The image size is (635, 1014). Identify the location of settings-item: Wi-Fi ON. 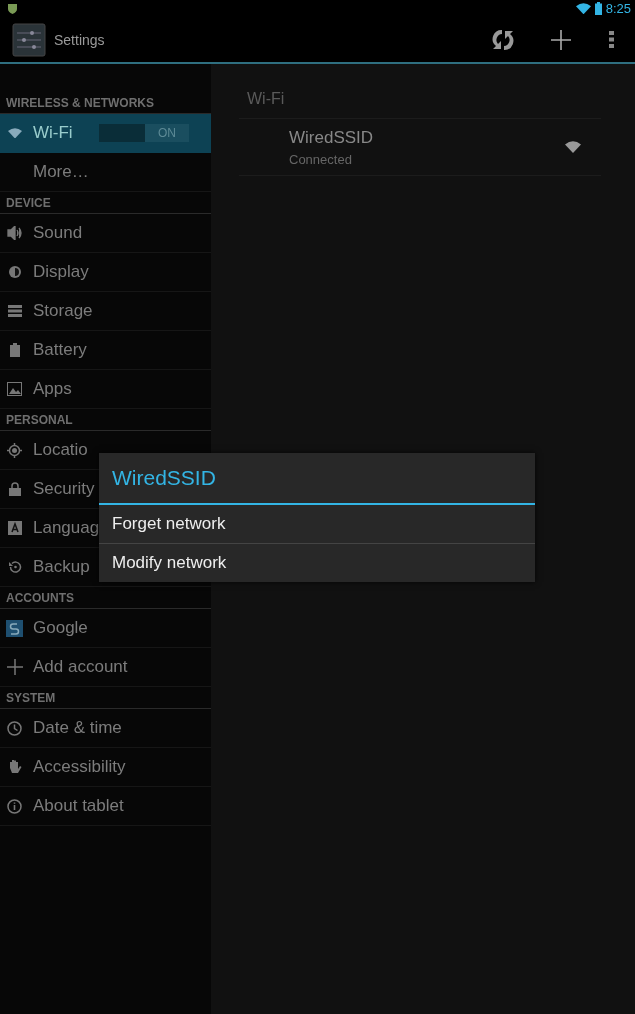
(105, 133).